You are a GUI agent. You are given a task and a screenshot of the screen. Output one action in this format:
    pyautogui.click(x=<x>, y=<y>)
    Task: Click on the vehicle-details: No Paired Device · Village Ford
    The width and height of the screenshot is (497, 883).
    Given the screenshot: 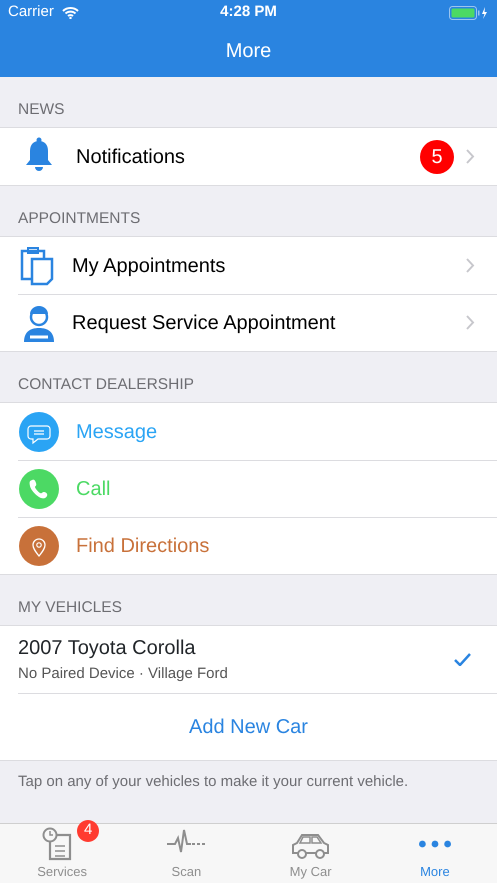 What is the action you would take?
    pyautogui.click(x=123, y=674)
    